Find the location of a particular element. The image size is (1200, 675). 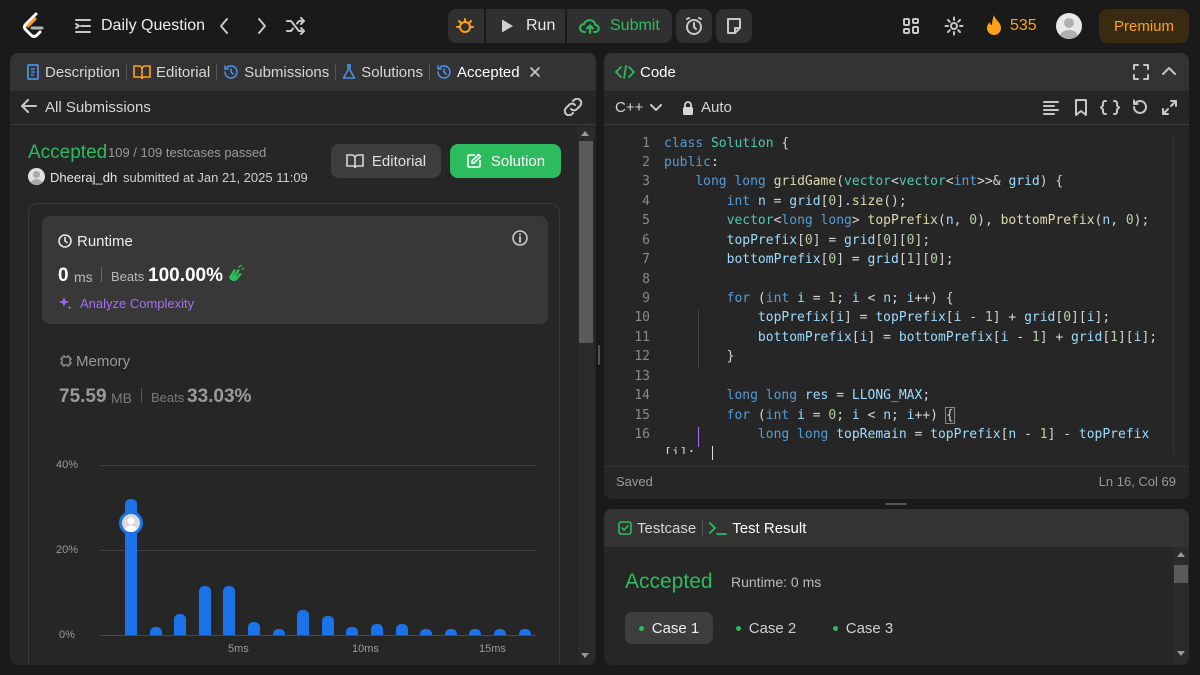

code-line: class Solution { is located at coordinates (727, 143).